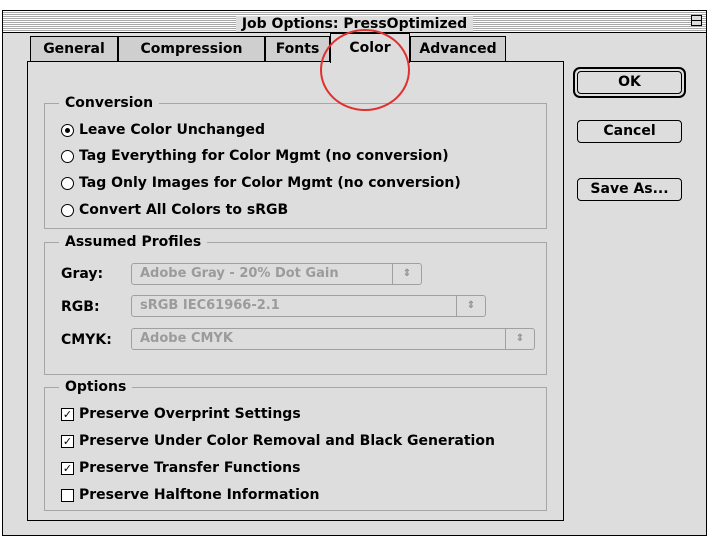 The image size is (709, 538). What do you see at coordinates (190, 468) in the screenshot?
I see `checkbox-label: Preserve Transfer Functions` at bounding box center [190, 468].